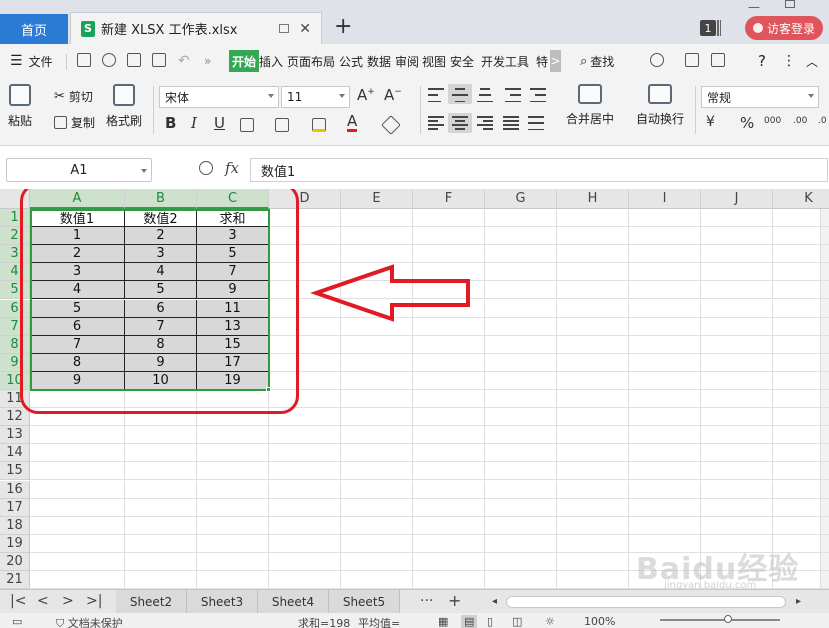  What do you see at coordinates (77, 272) in the screenshot?
I see `cell-a4: 3` at bounding box center [77, 272].